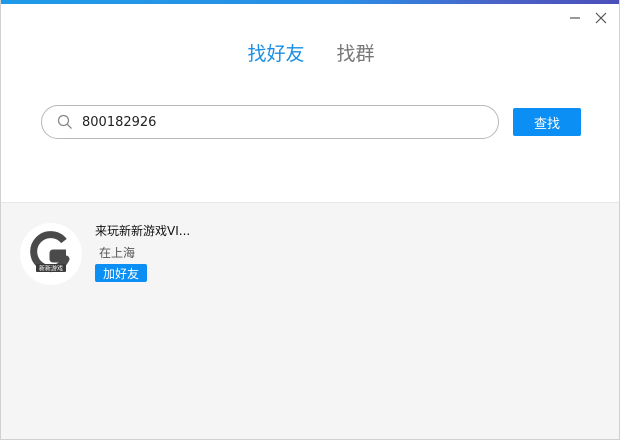 The width and height of the screenshot is (620, 440). What do you see at coordinates (51, 269) in the screenshot?
I see `svg-text: 新新游戏` at bounding box center [51, 269].